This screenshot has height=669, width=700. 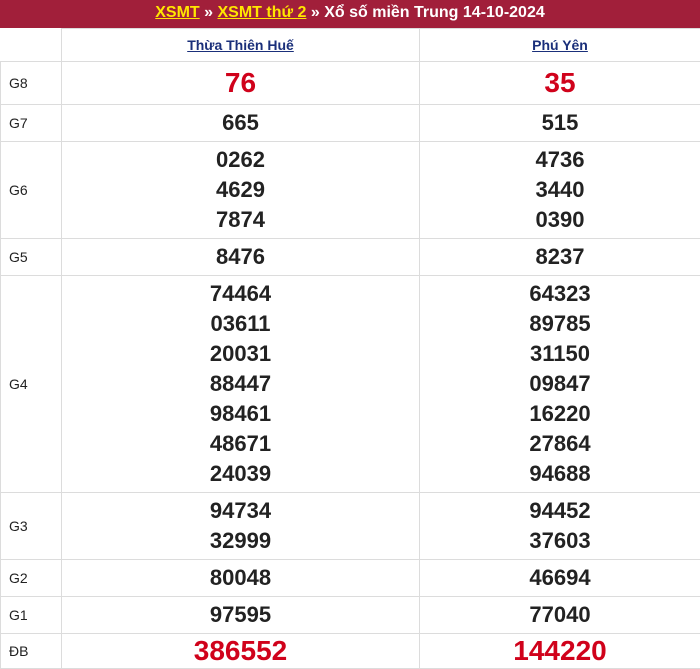 I want to click on prize-numbers-cell: 97595, so click(x=241, y=615).